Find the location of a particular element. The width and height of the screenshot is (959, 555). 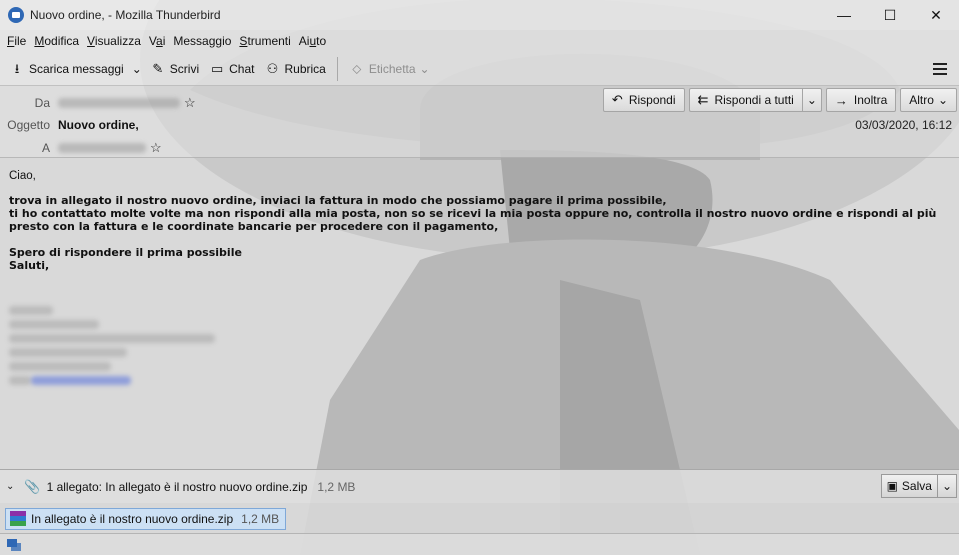

save-button: ▣ Salva is located at coordinates (909, 486).